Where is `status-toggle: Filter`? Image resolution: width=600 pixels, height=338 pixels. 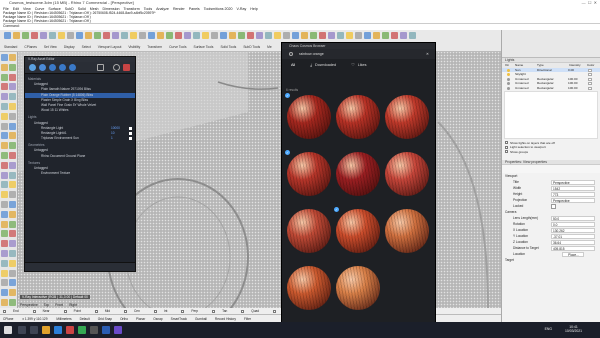
status-toggle: Filter is located at coordinates (247, 319).